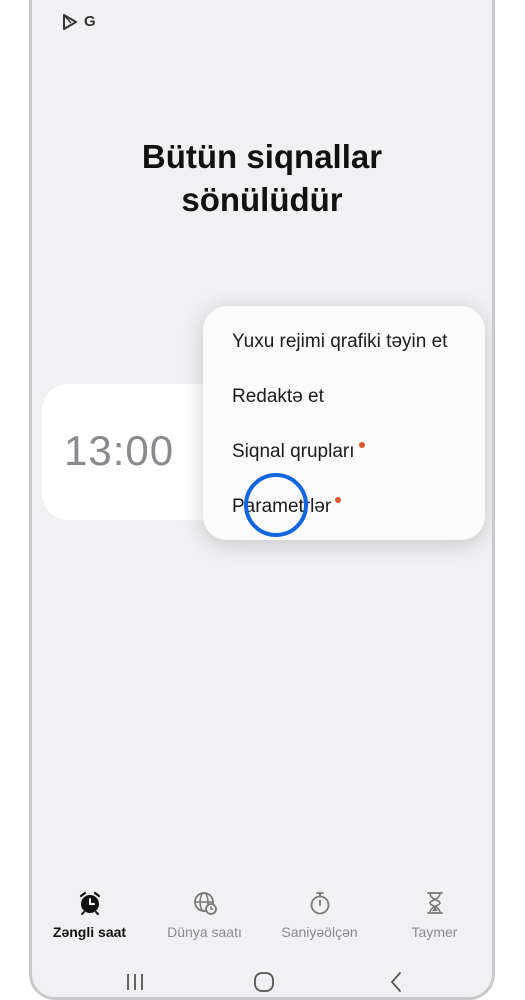 The height and width of the screenshot is (1000, 525). What do you see at coordinates (135, 982) in the screenshot?
I see `recents-icon` at bounding box center [135, 982].